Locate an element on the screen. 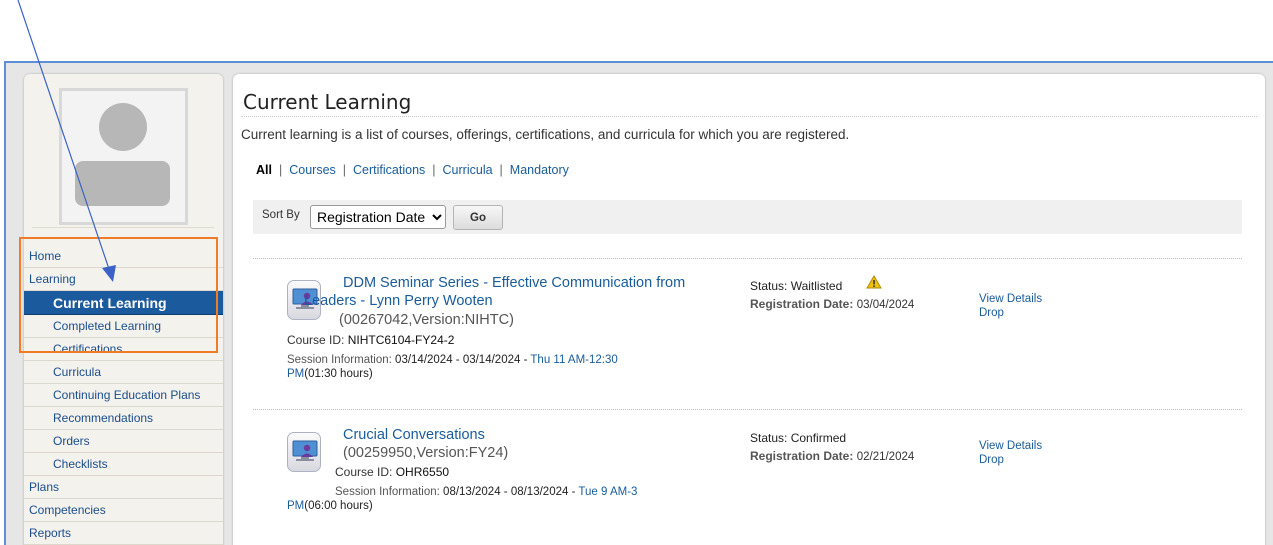  session-dates: 08/13/2024 - 08/13/2024 - is located at coordinates (509, 492).